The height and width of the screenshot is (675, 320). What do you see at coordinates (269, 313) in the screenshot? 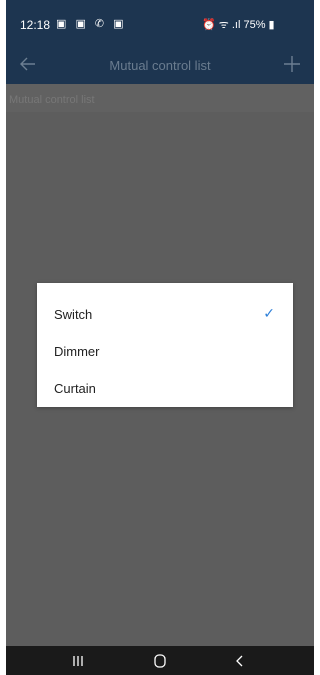
I see `check-icon: ✓` at bounding box center [269, 313].